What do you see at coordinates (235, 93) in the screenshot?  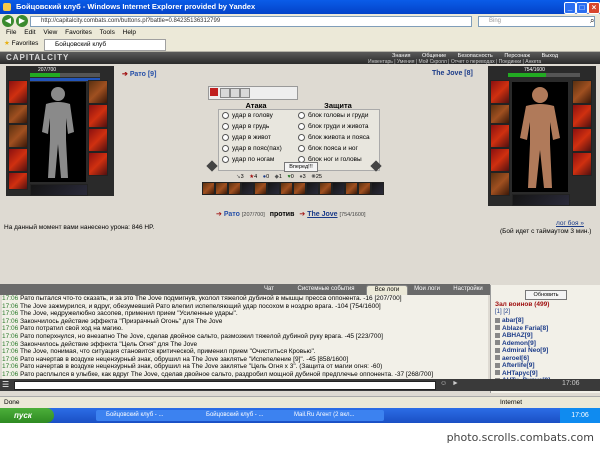 I see `magic-icon` at bounding box center [235, 93].